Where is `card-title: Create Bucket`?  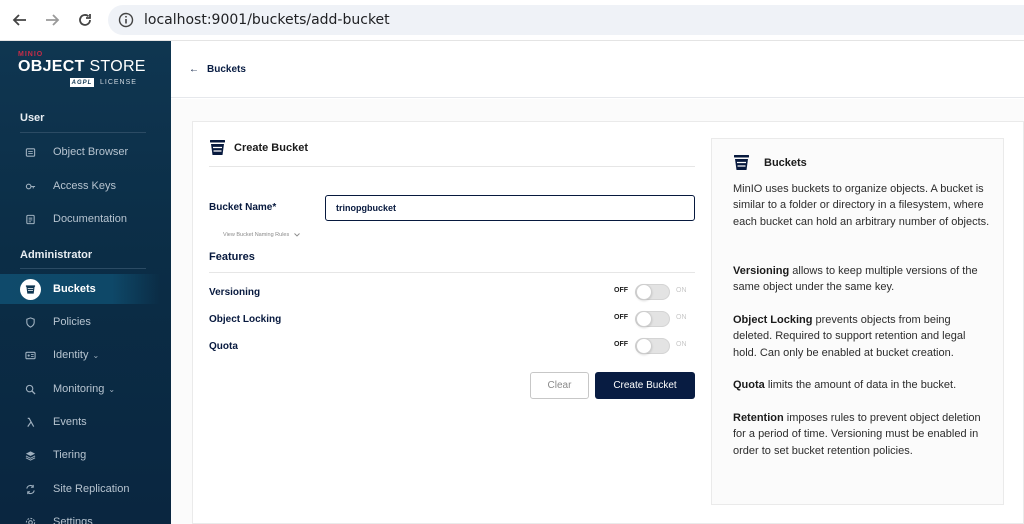
card-title: Create Bucket is located at coordinates (258, 147).